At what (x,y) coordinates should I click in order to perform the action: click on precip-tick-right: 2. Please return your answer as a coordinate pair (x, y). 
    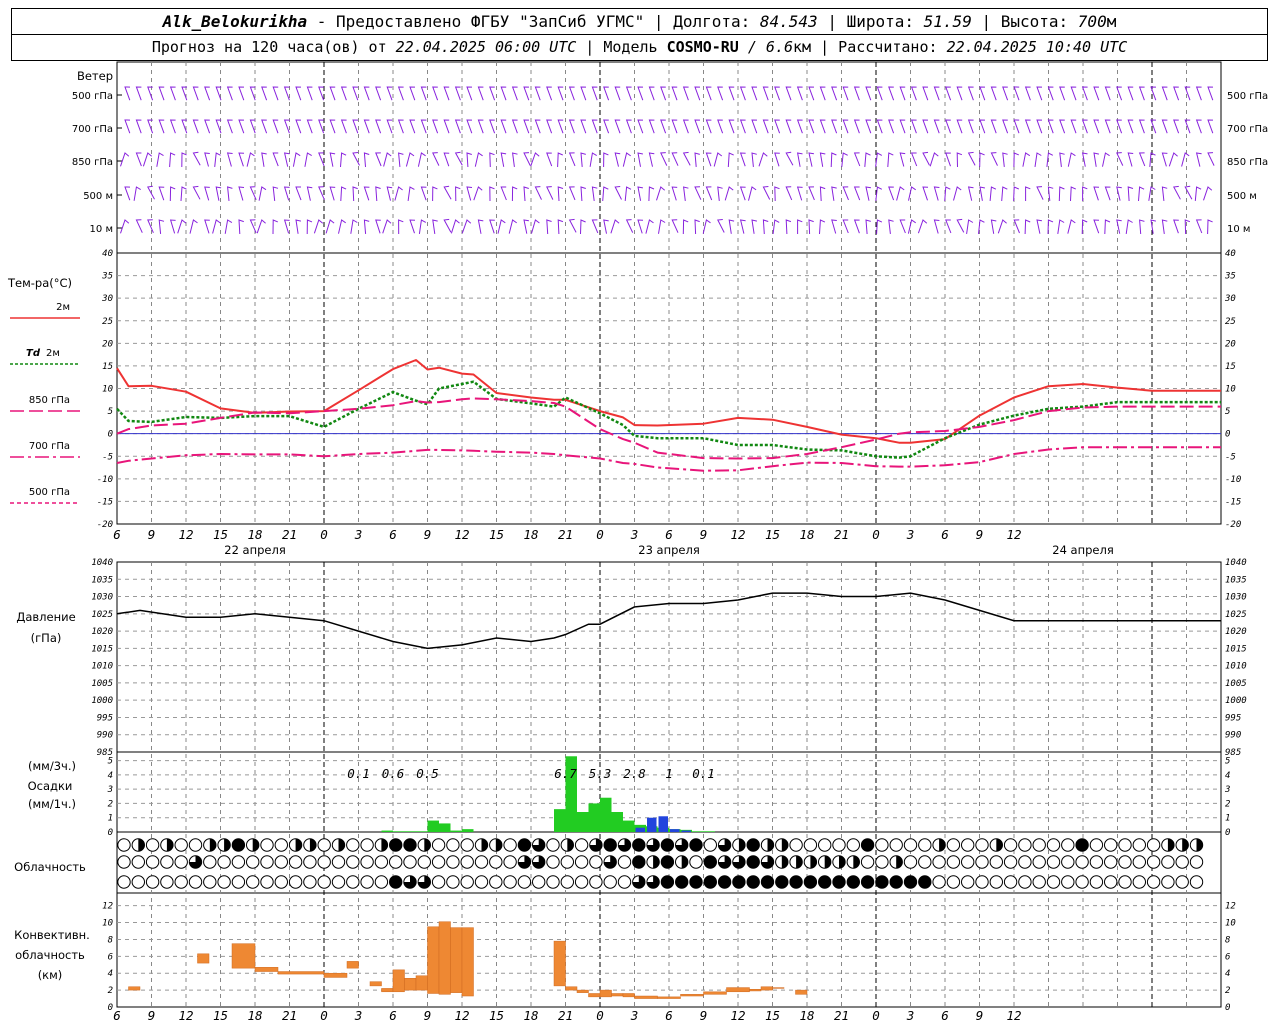
    Looking at the image, I should click on (1227, 804).